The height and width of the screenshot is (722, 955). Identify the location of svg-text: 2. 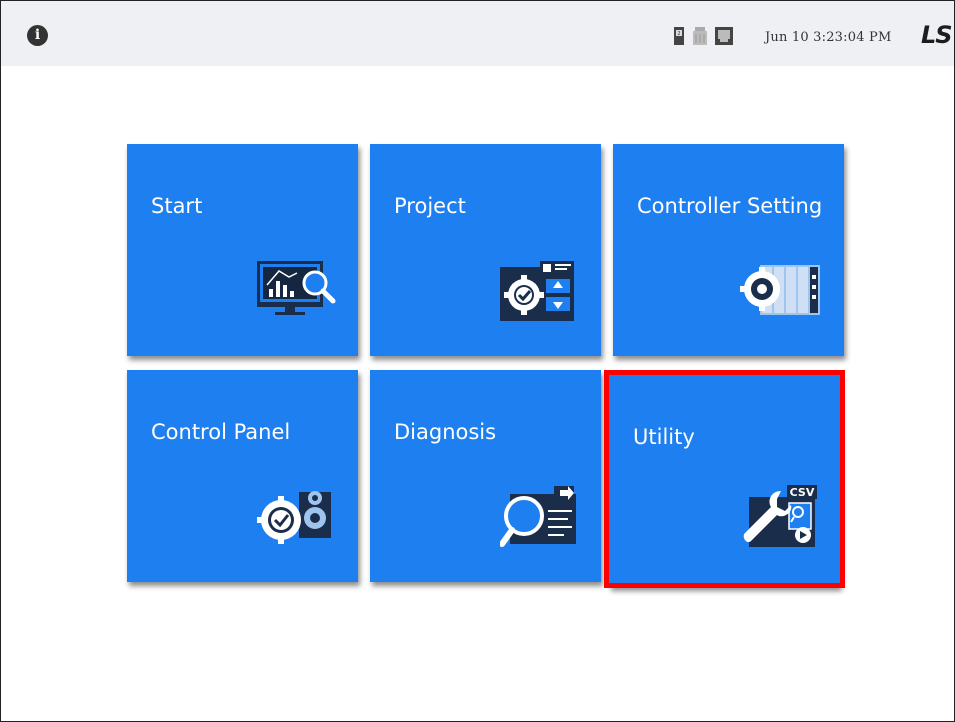
(678, 34).